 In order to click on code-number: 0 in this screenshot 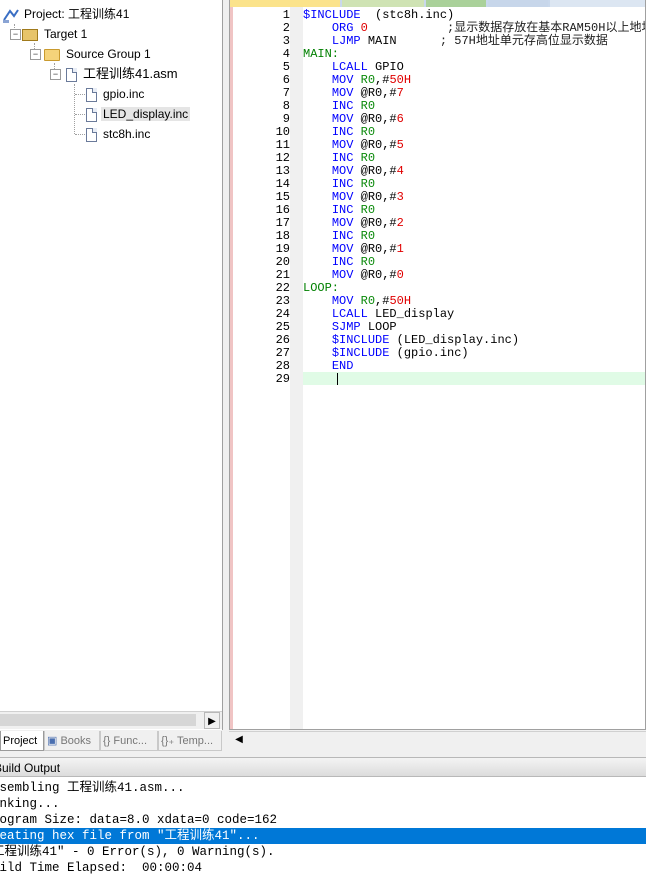, I will do `click(400, 275)`.